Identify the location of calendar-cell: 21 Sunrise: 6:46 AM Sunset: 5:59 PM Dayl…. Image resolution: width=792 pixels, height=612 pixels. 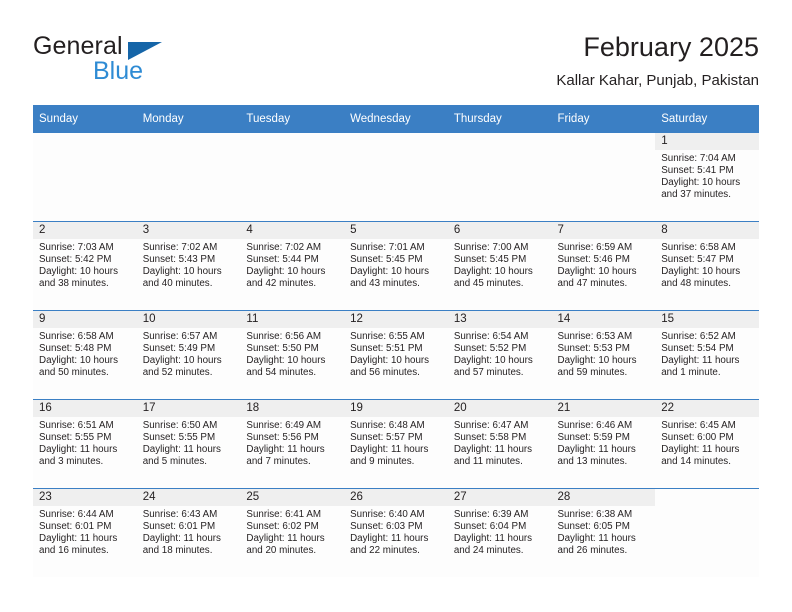
(603, 444).